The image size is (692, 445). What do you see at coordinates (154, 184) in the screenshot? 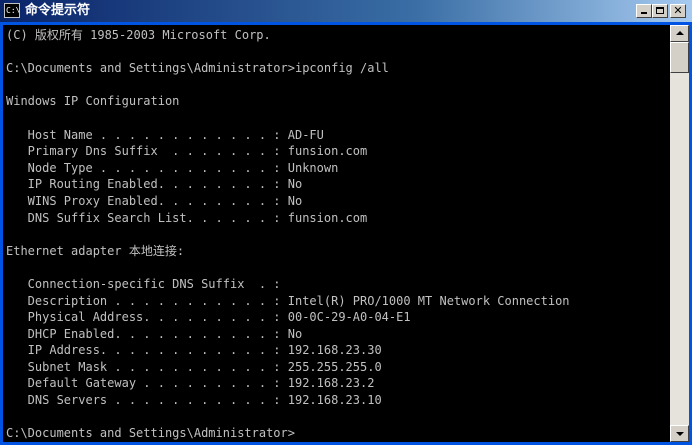
I see `console-line: IP Routing Enabled. . . . . . . . : No` at bounding box center [154, 184].